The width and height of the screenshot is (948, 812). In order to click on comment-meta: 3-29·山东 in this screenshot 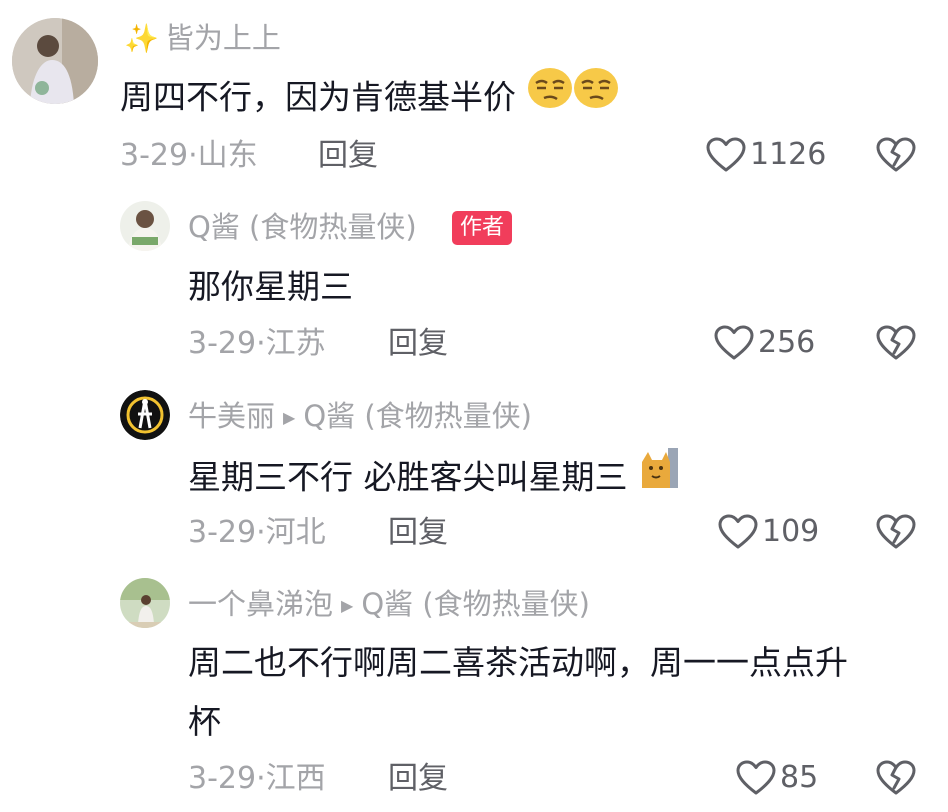, I will do `click(189, 156)`.